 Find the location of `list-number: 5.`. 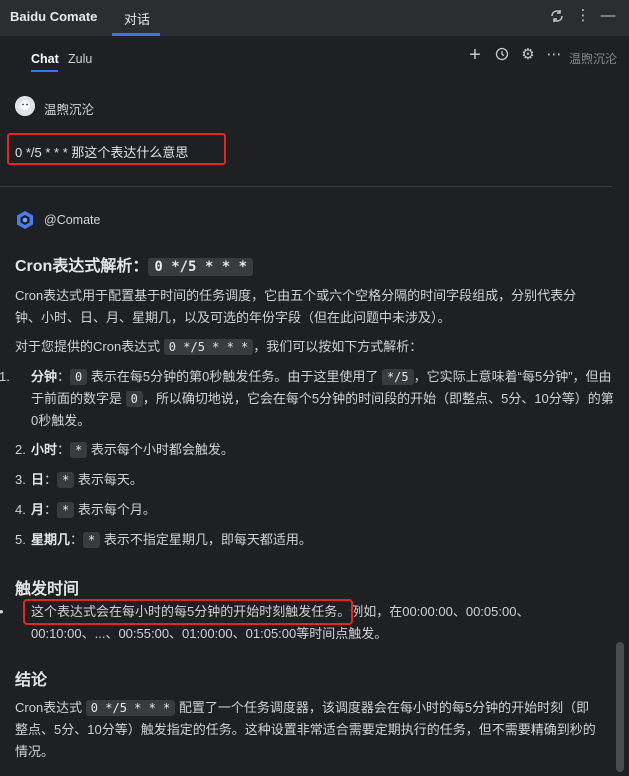

list-number: 5. is located at coordinates (20, 539).